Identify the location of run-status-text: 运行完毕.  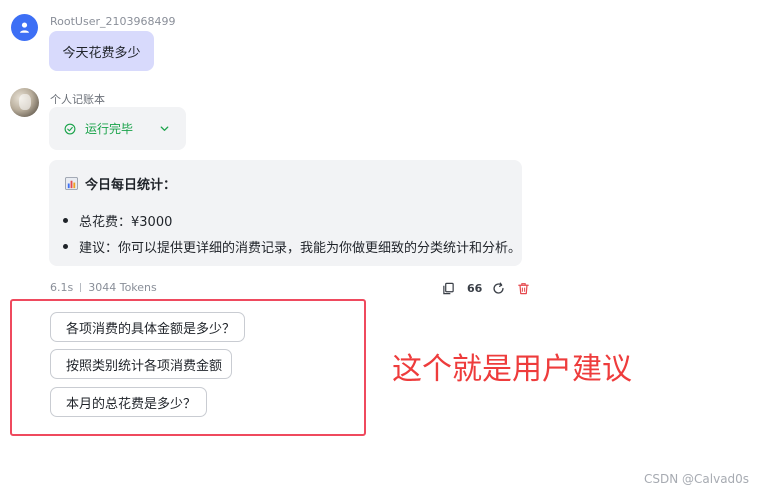
(109, 129).